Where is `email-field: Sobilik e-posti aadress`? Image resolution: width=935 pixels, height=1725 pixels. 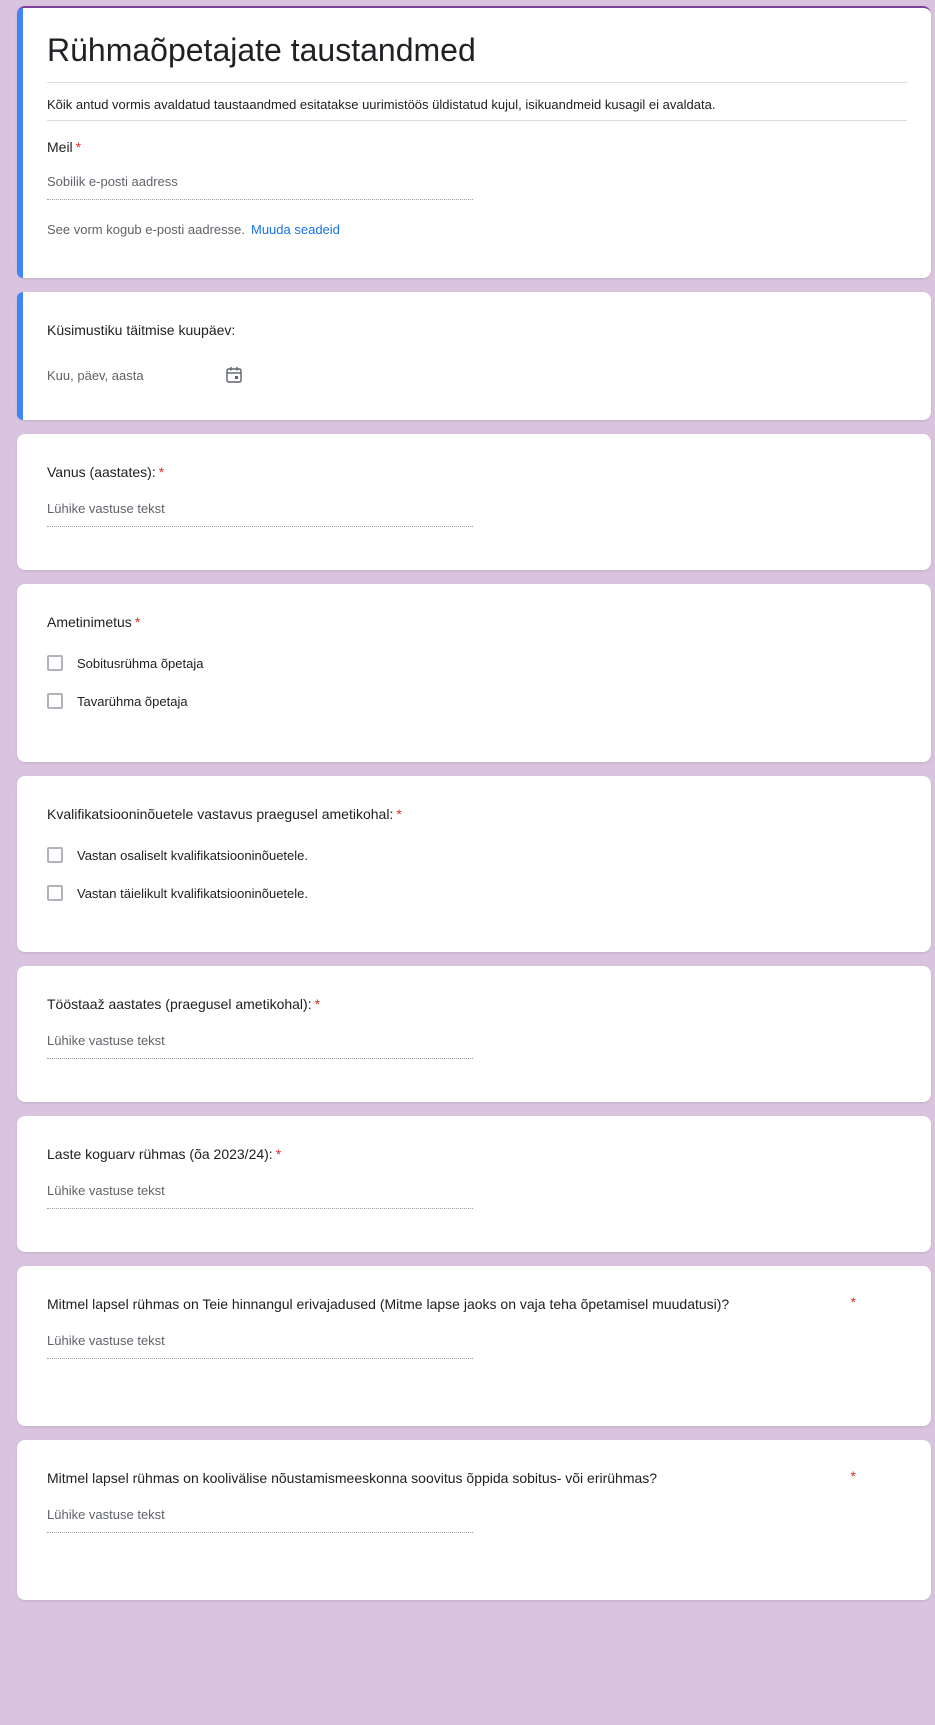
email-field: Sobilik e-posti aadress is located at coordinates (260, 187).